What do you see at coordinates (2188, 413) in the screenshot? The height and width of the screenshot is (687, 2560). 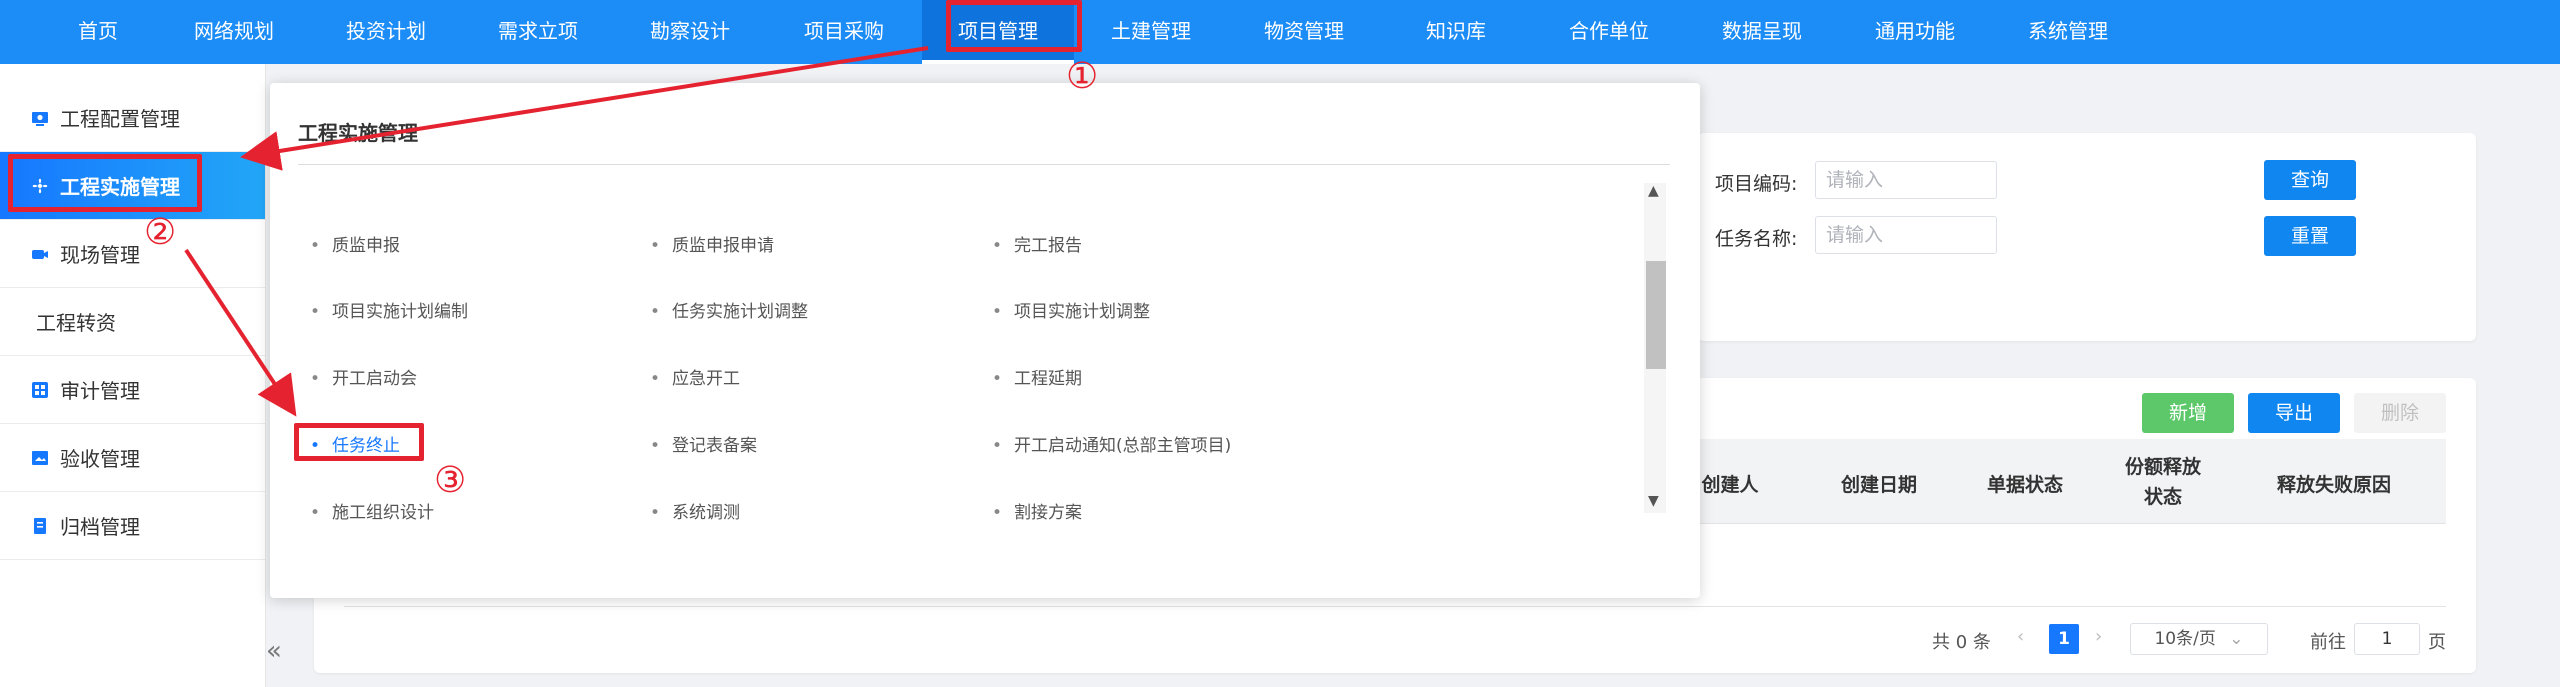 I see `add-button: 新增` at bounding box center [2188, 413].